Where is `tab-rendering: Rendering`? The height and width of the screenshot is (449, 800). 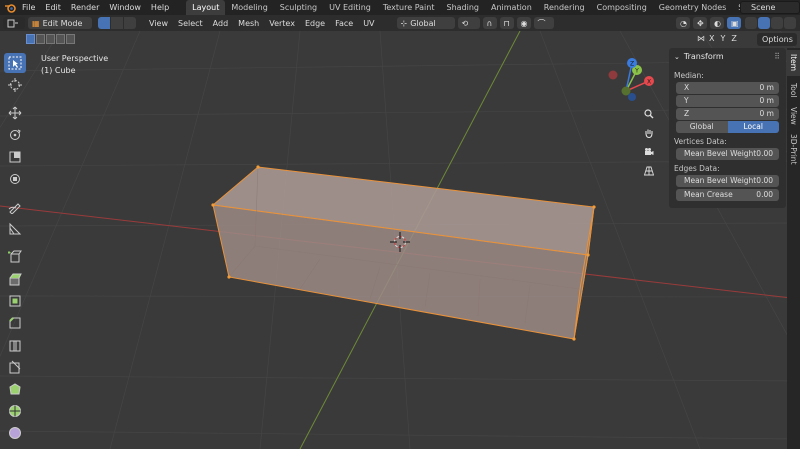
tab-rendering: Rendering is located at coordinates (564, 7).